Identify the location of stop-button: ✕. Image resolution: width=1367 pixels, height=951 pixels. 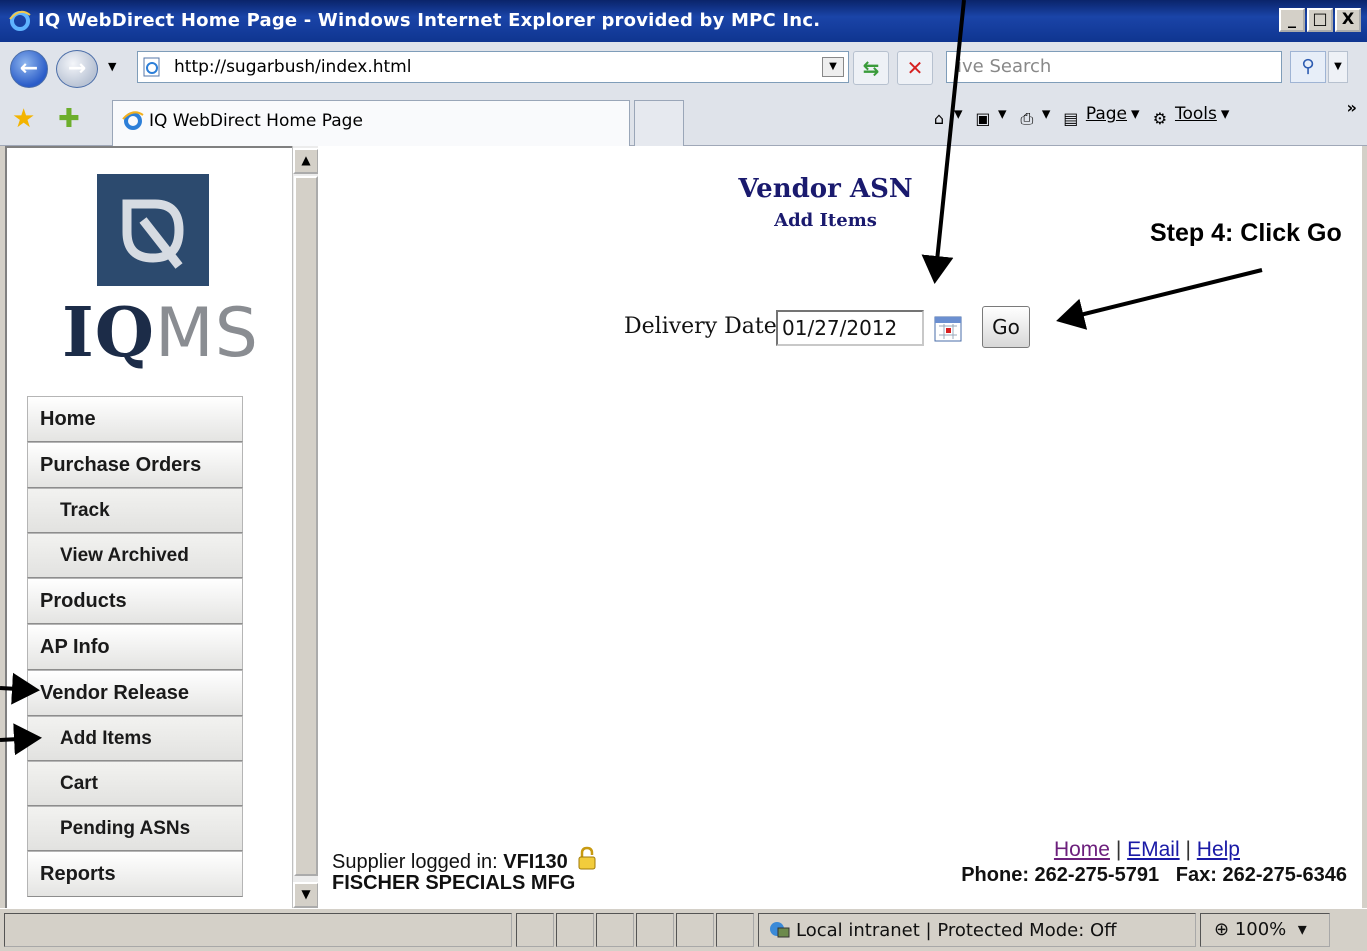
(915, 68).